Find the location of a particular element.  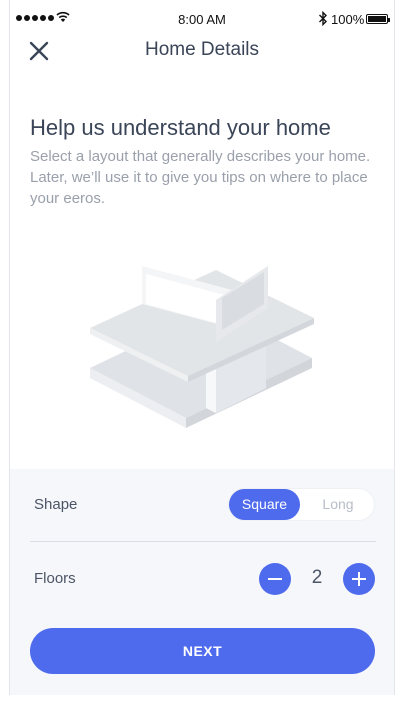

divider is located at coordinates (203, 541).